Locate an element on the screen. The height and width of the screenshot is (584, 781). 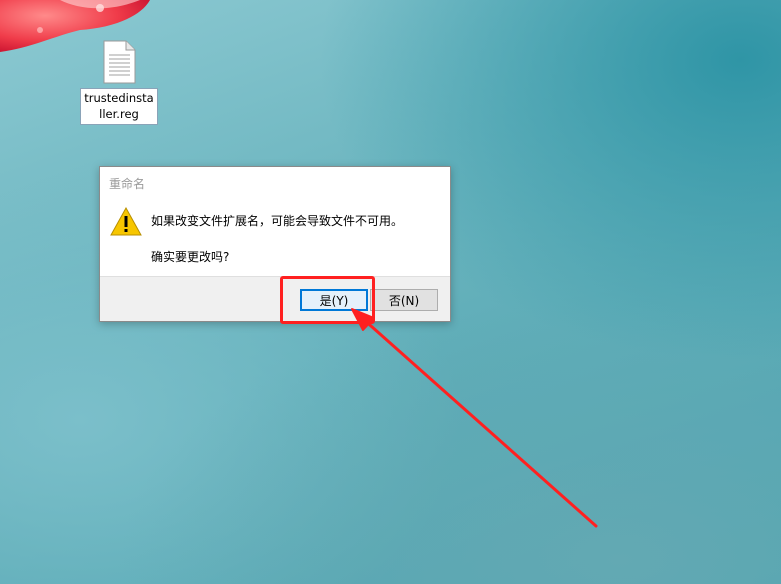
warning-icon is located at coordinates (126, 221).